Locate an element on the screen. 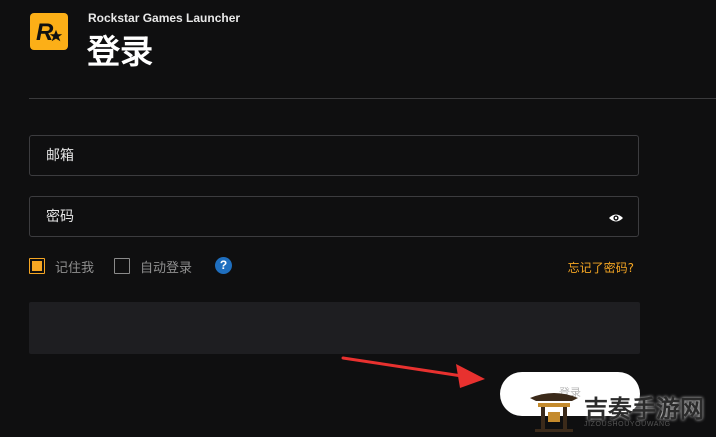 This screenshot has width=716, height=437. info-panel is located at coordinates (334, 328).